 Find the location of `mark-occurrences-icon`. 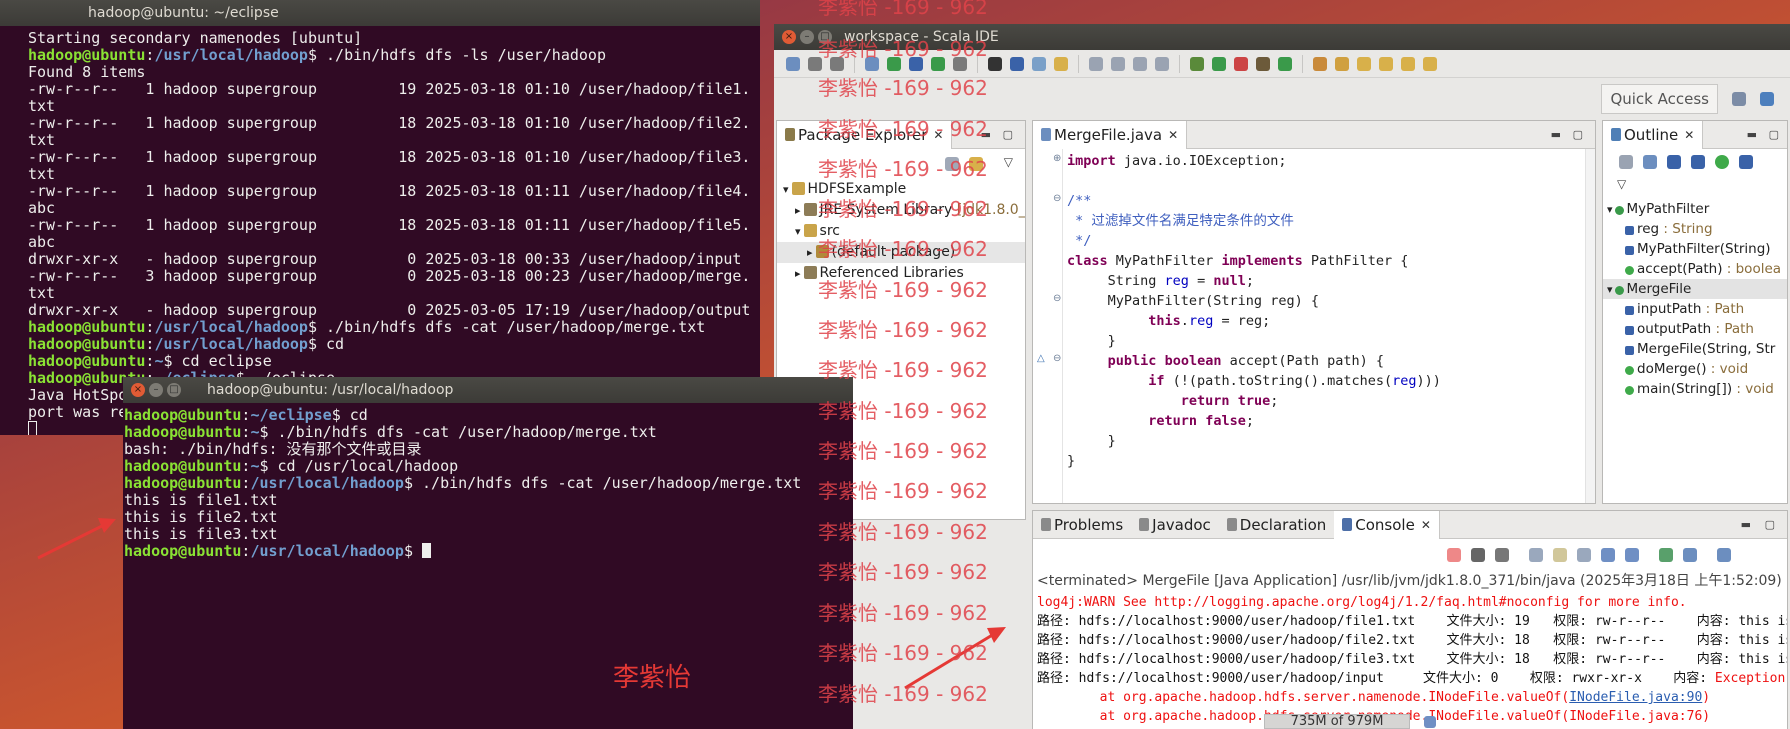

mark-occurrences-icon is located at coordinates (1039, 63).